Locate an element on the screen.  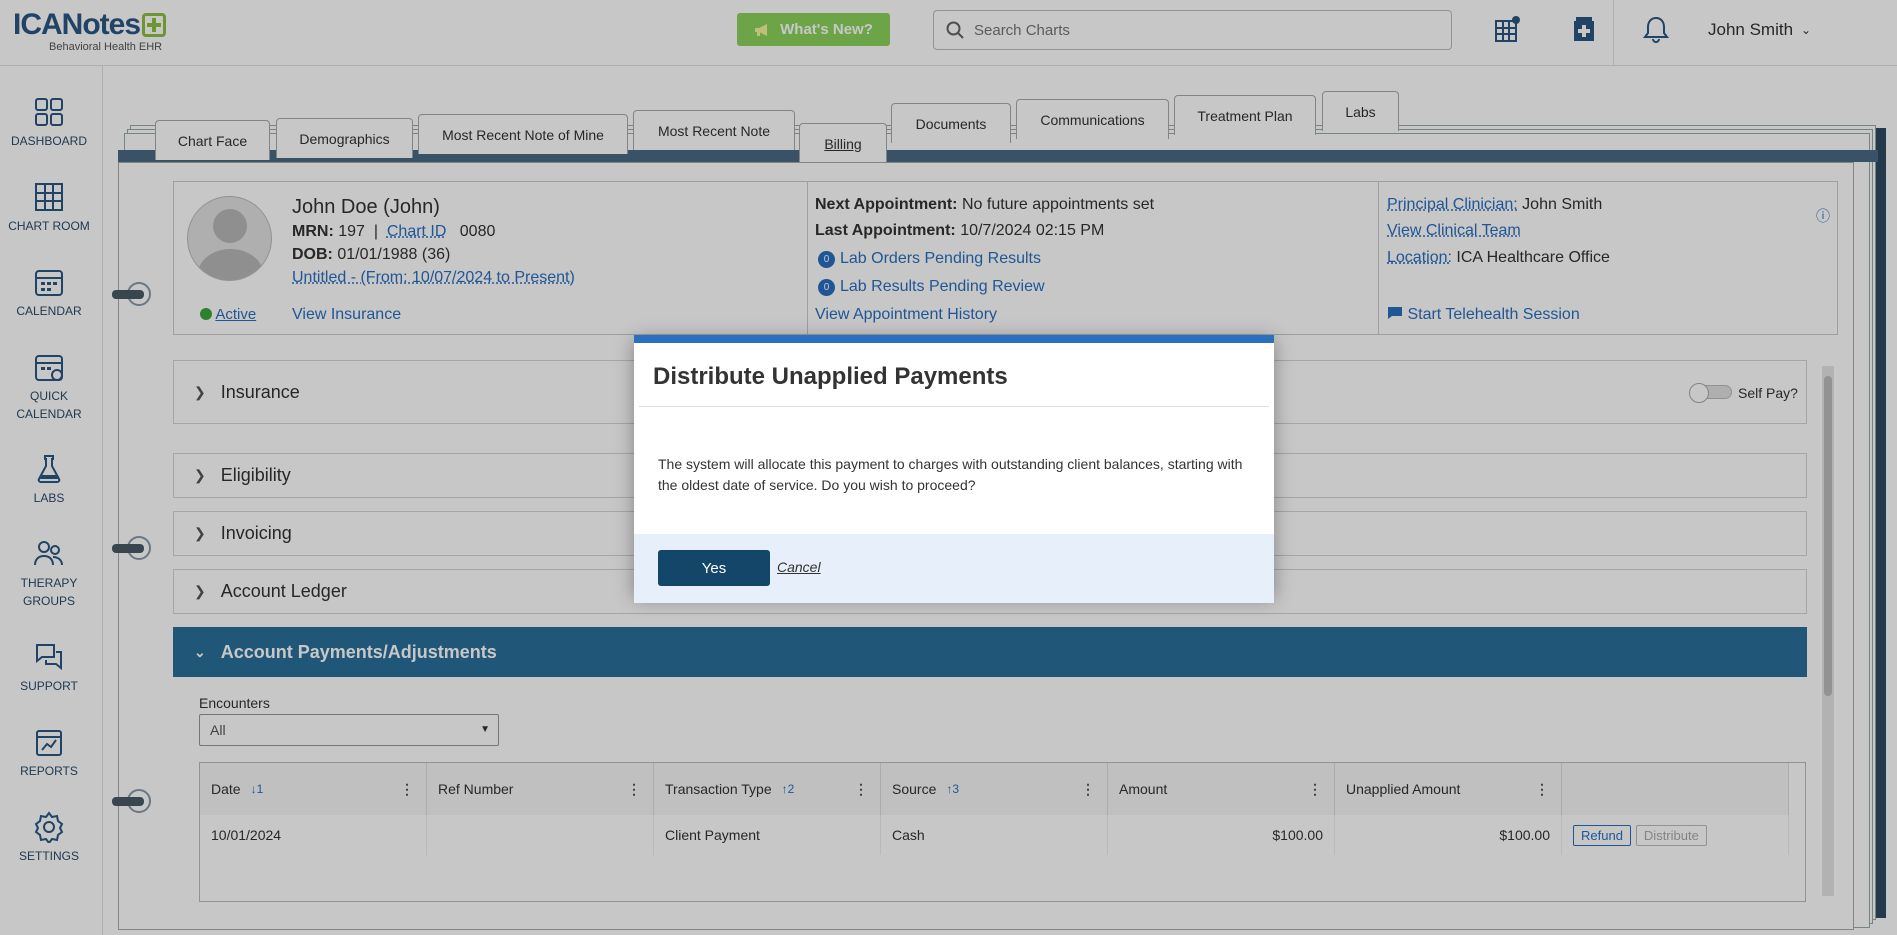
dialog-divider is located at coordinates (954, 406).